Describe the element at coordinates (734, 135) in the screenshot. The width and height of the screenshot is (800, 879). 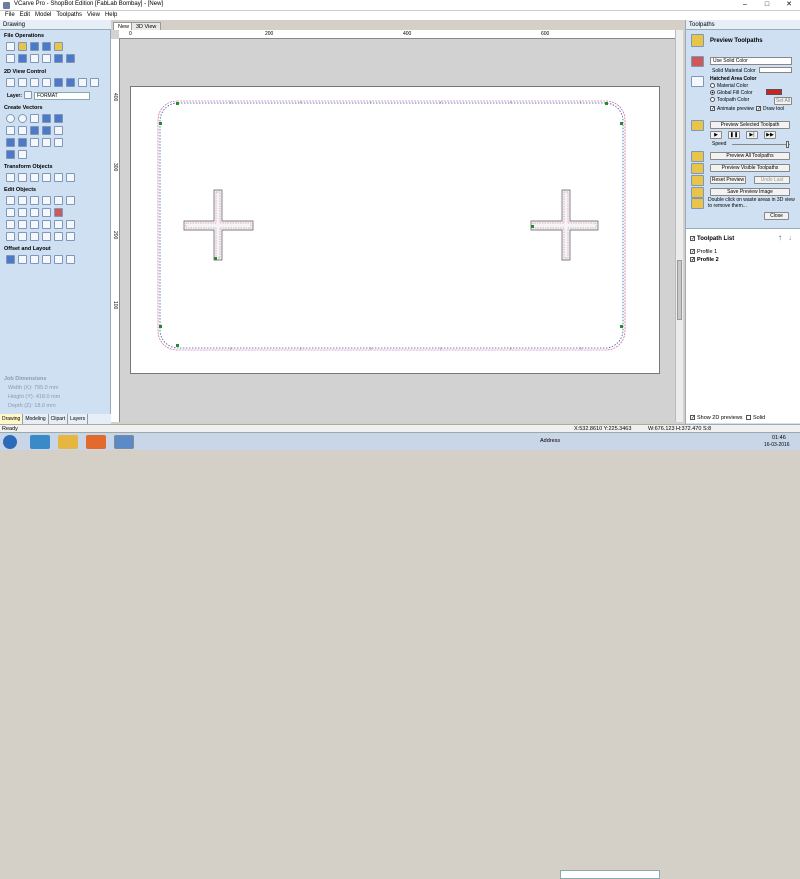
I see `pause-button: ❚❚` at that location.